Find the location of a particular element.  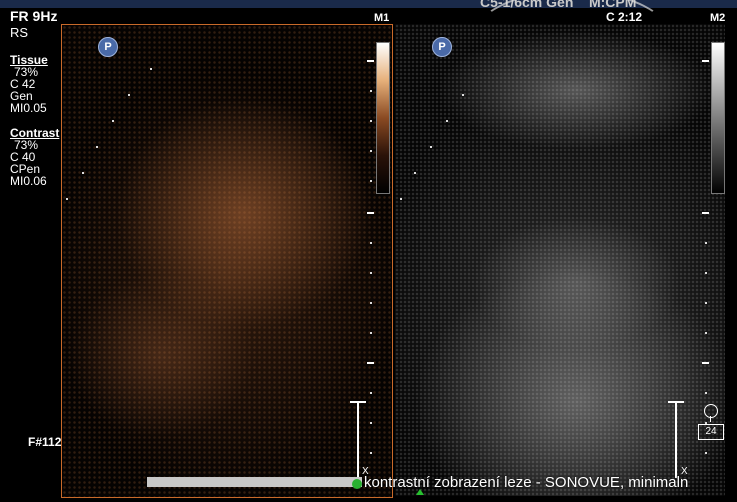

focus-icon-stem is located at coordinates (710, 419).